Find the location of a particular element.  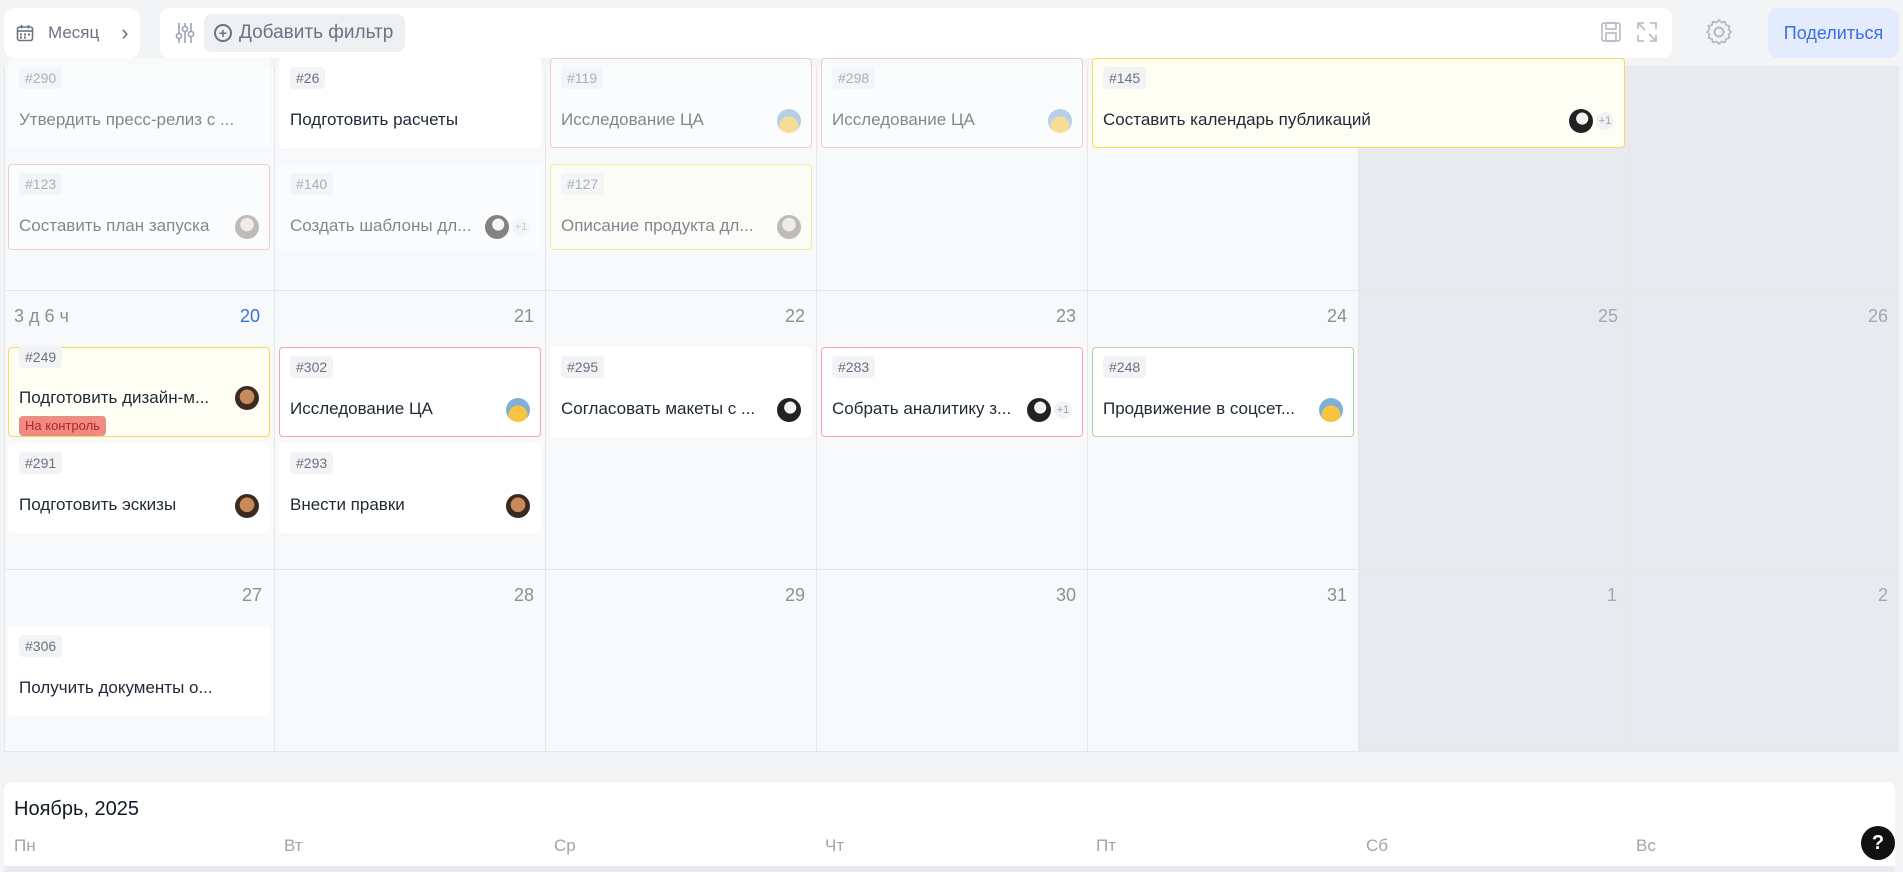

share-button: Поделиться is located at coordinates (1833, 33).